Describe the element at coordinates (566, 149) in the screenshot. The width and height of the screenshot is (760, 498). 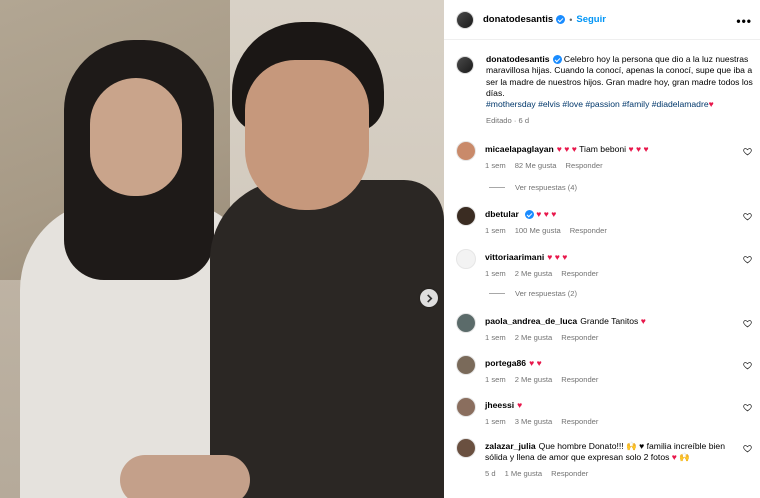
I see `comment-emoji-pre: ♥ ♥ ♥` at that location.